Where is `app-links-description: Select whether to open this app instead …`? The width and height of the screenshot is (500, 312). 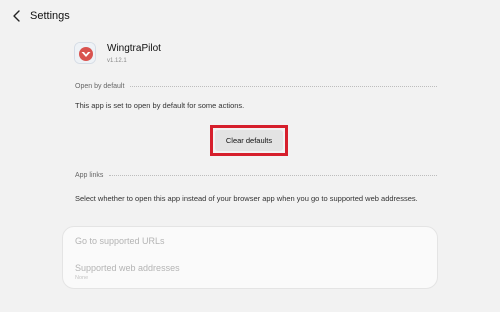
app-links-description: Select whether to open this app instead … is located at coordinates (246, 198).